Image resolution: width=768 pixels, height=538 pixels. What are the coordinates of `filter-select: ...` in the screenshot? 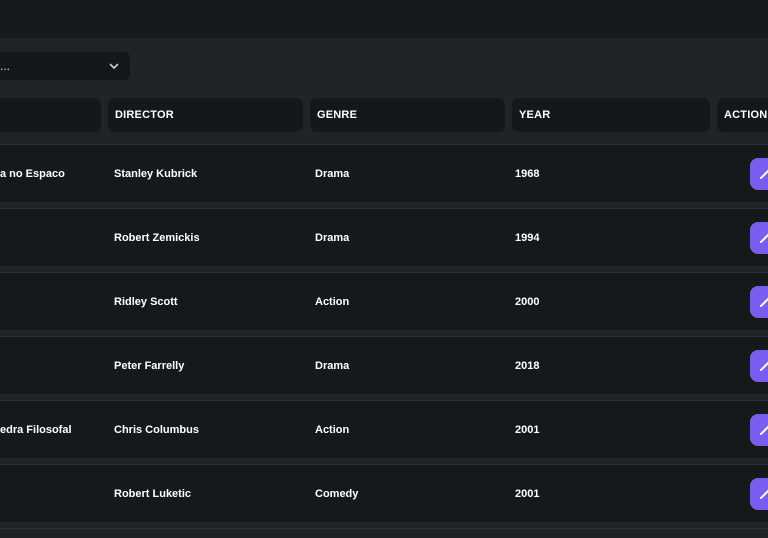 It's located at (65, 66).